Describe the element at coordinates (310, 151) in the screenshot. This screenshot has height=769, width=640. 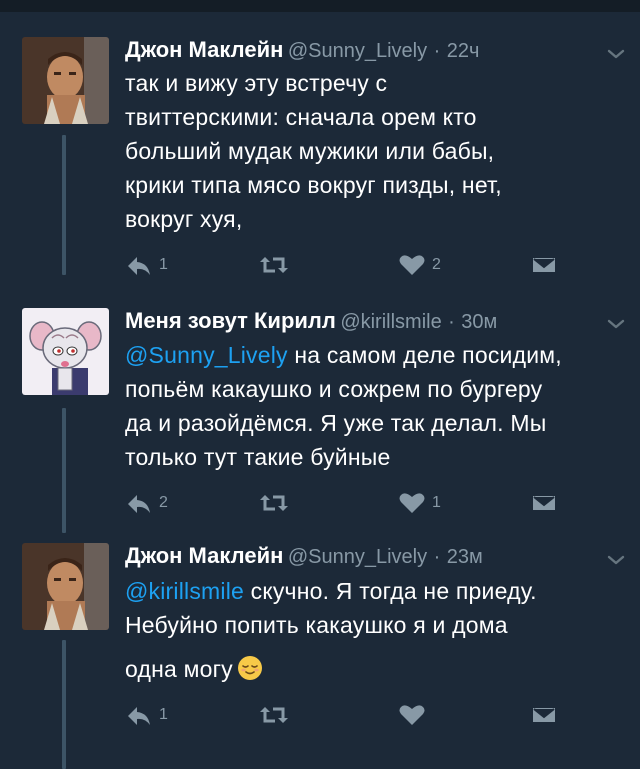
I see `text-line: больший мудак мужики или бабы,` at that location.